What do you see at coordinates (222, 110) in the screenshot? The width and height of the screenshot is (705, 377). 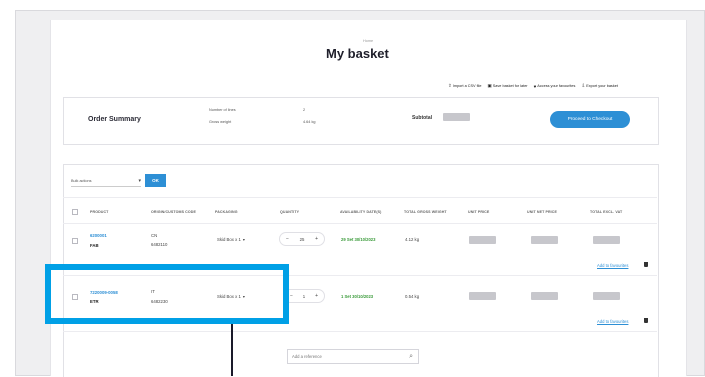 I see `lines-label: Number of lines` at bounding box center [222, 110].